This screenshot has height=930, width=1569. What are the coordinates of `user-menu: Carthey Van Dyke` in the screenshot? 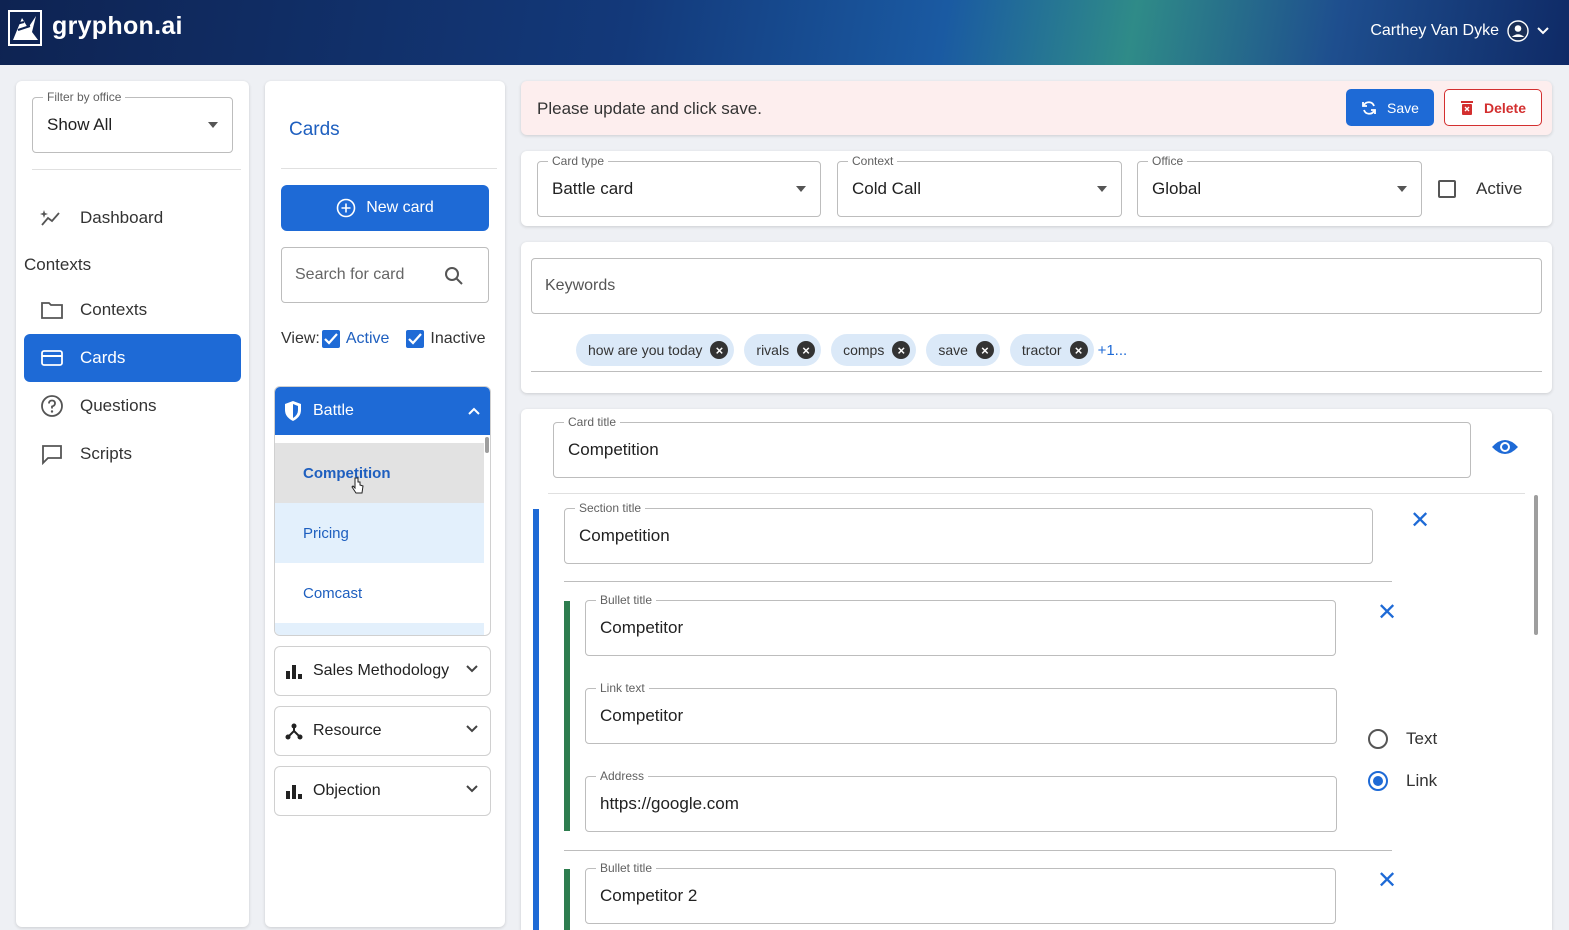 It's located at (1459, 31).